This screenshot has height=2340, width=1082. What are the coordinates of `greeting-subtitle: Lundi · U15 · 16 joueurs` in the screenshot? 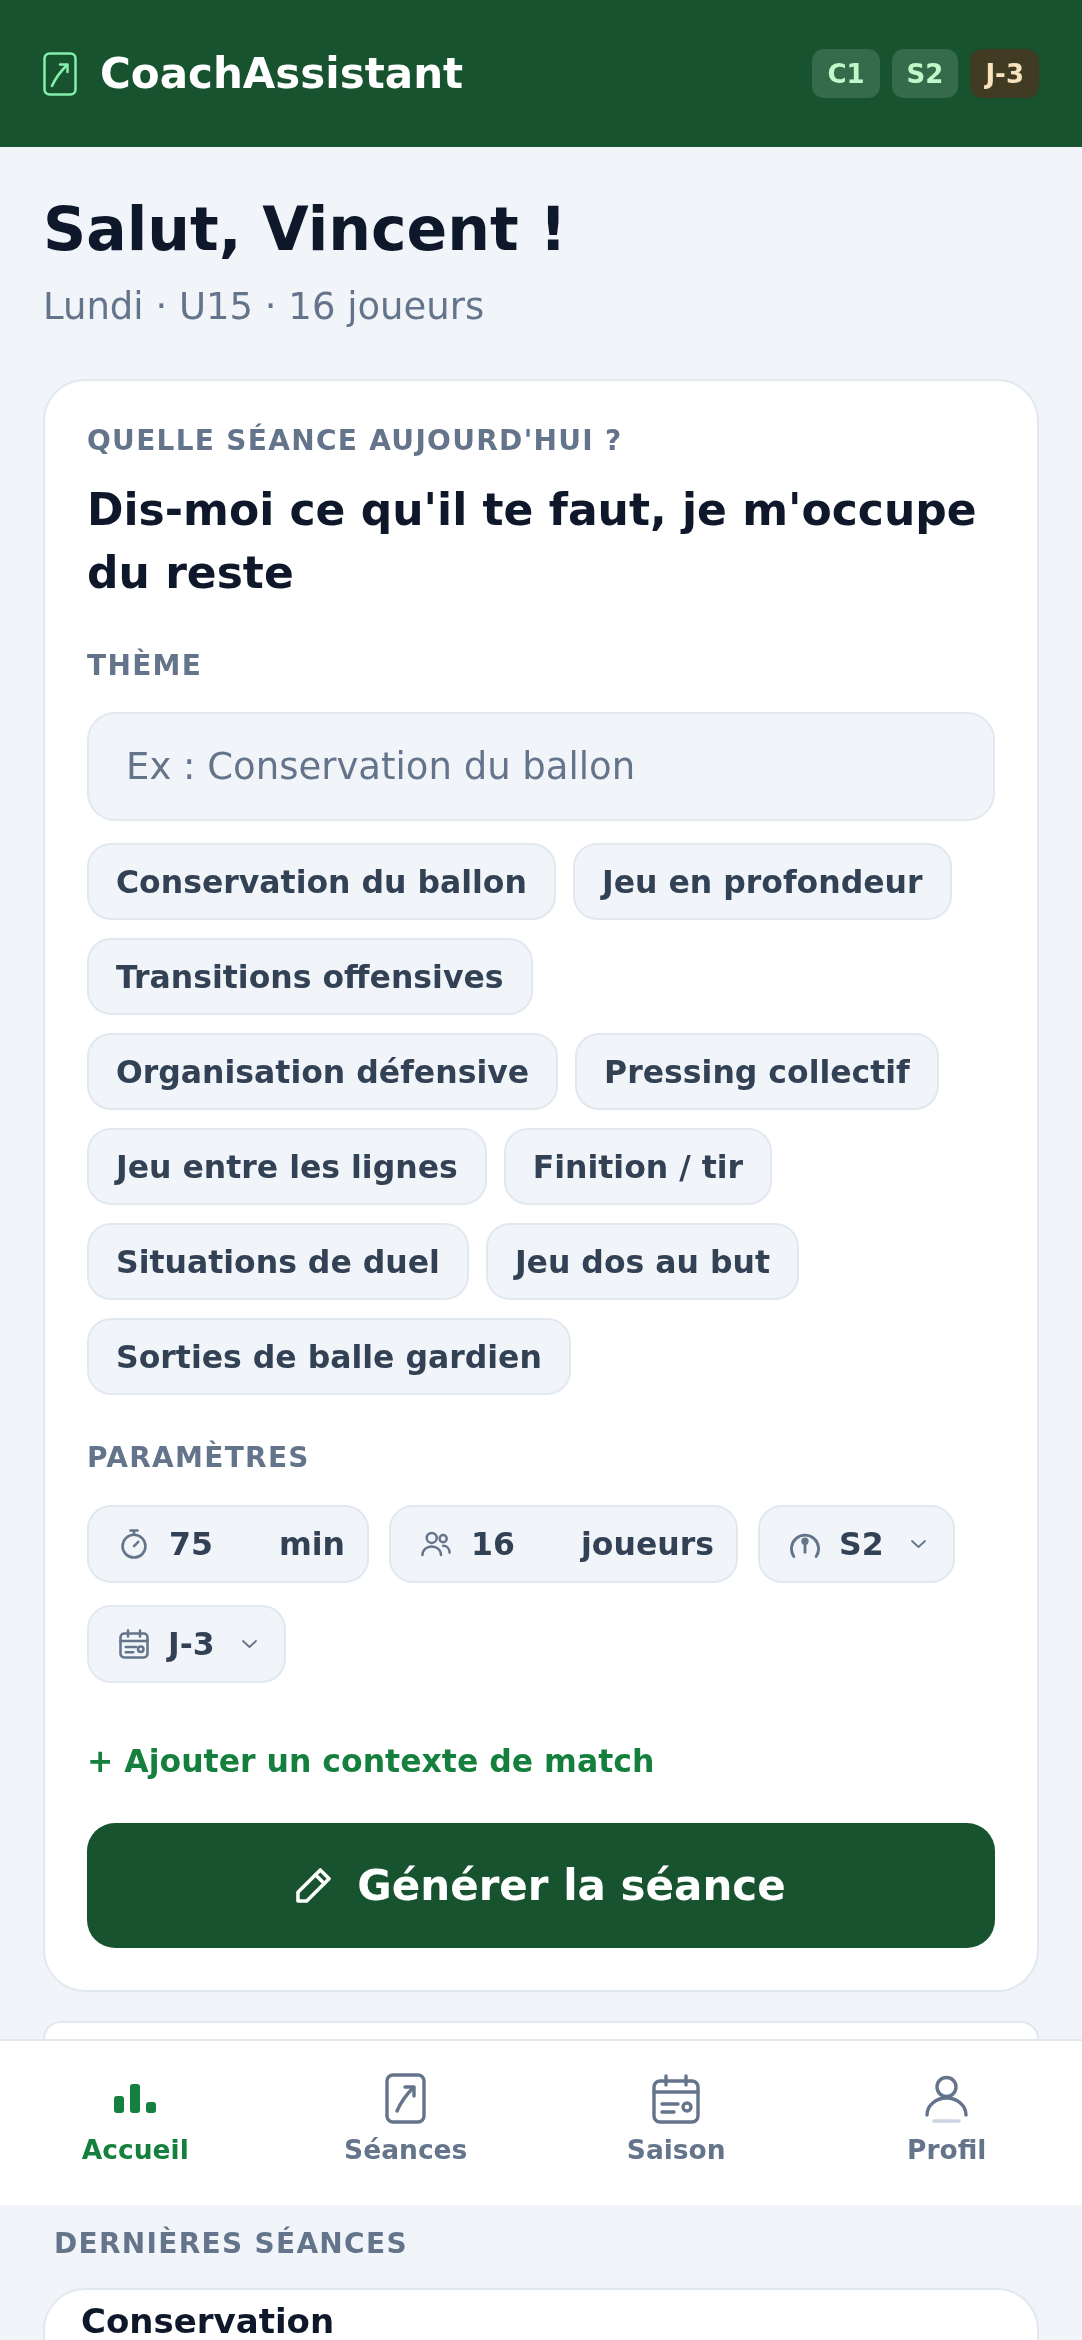 It's located at (264, 307).